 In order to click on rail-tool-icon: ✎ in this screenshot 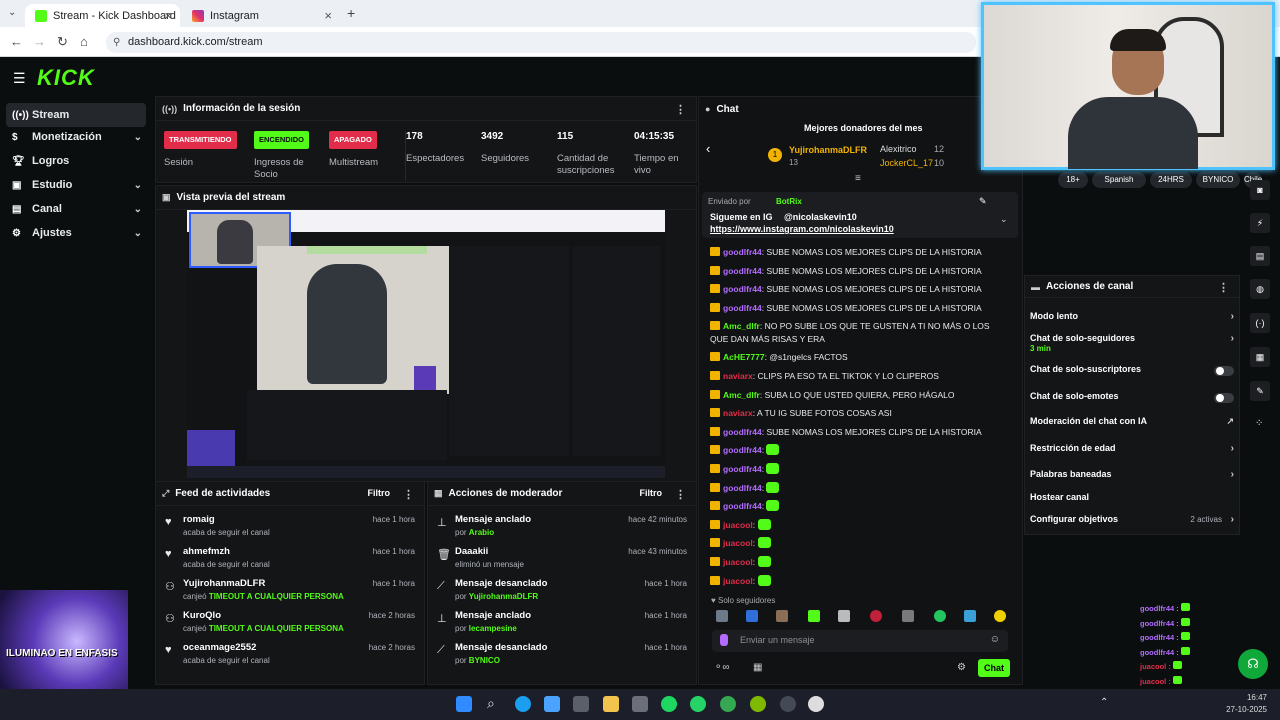, I will do `click(1260, 391)`.